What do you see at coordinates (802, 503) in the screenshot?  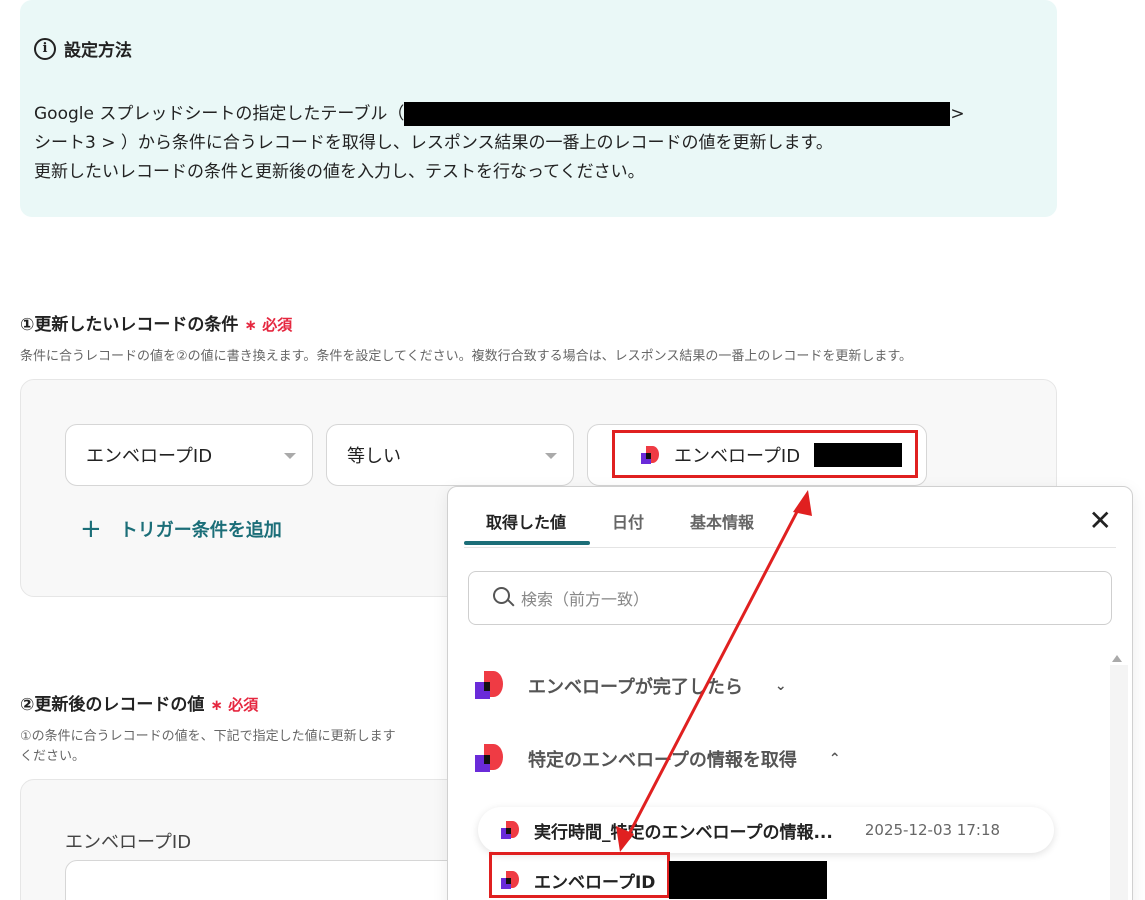 I see `arrow-head-top` at bounding box center [802, 503].